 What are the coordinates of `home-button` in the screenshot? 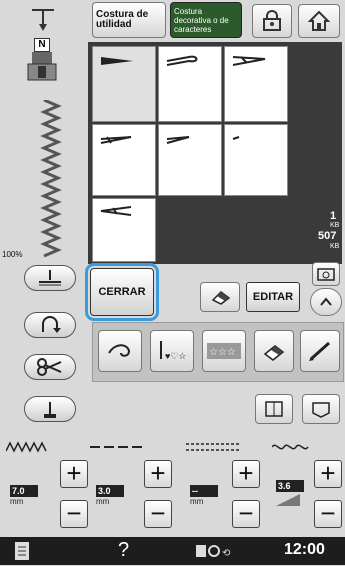 It's located at (319, 21).